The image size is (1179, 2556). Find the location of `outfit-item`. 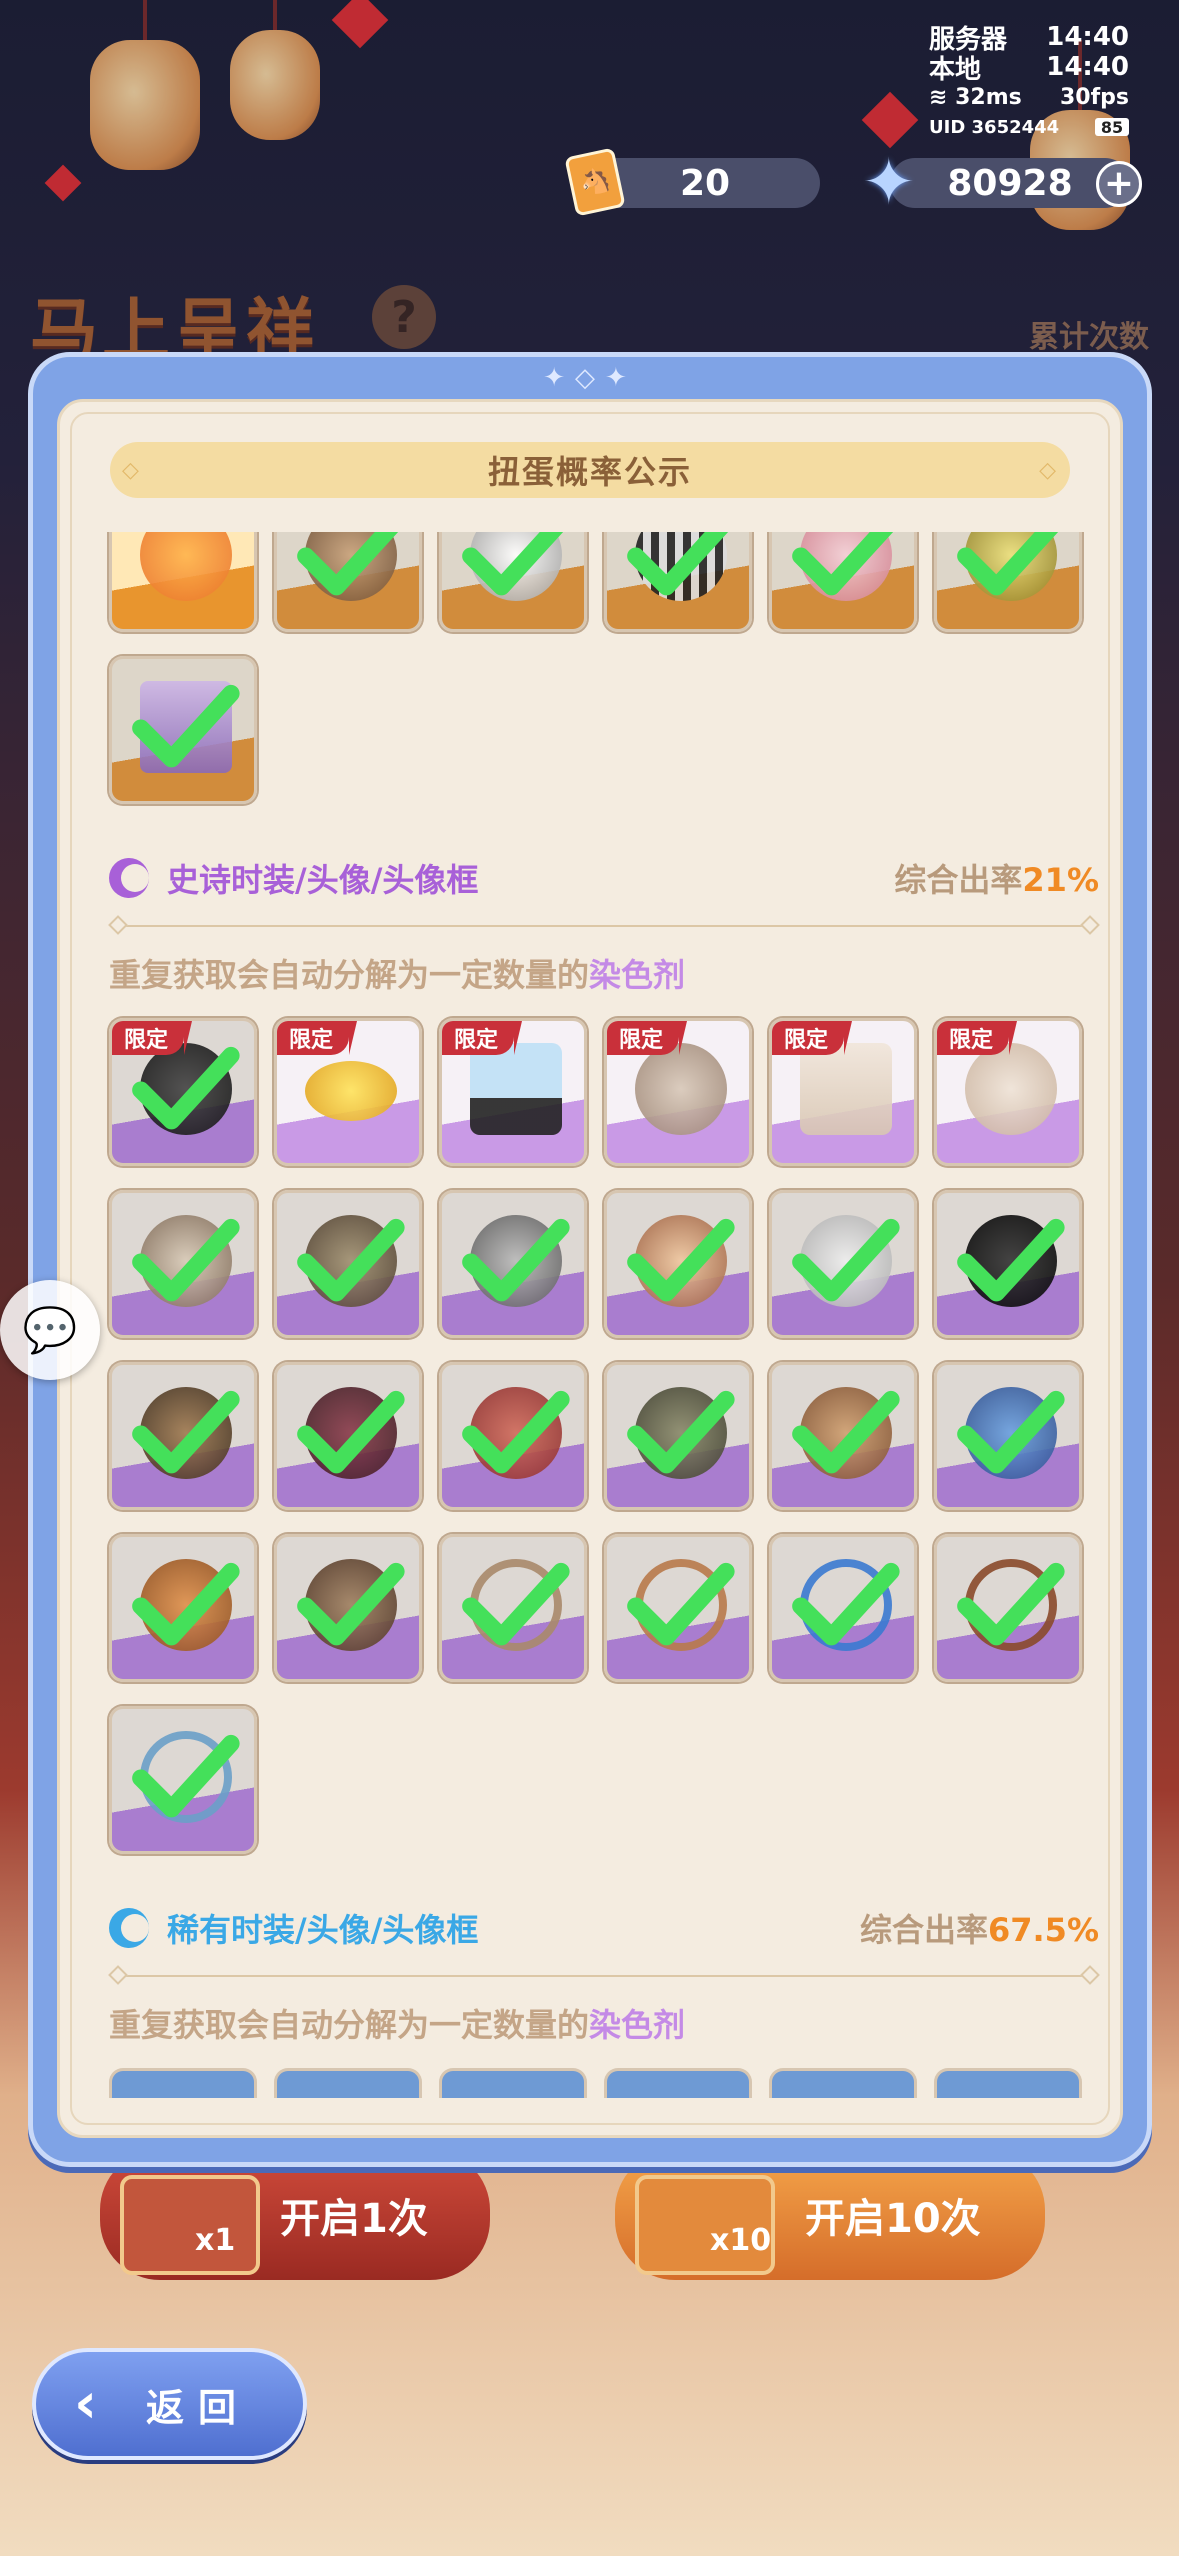

outfit-item is located at coordinates (516, 1089).